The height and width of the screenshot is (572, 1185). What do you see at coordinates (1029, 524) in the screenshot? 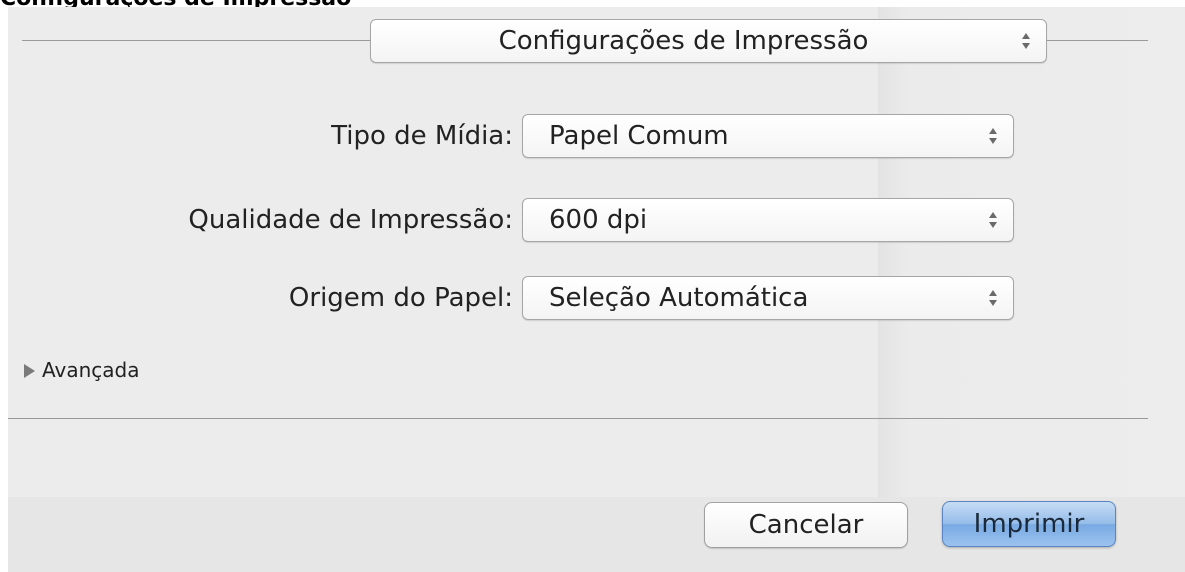
I see `print-button: Imprimir` at bounding box center [1029, 524].